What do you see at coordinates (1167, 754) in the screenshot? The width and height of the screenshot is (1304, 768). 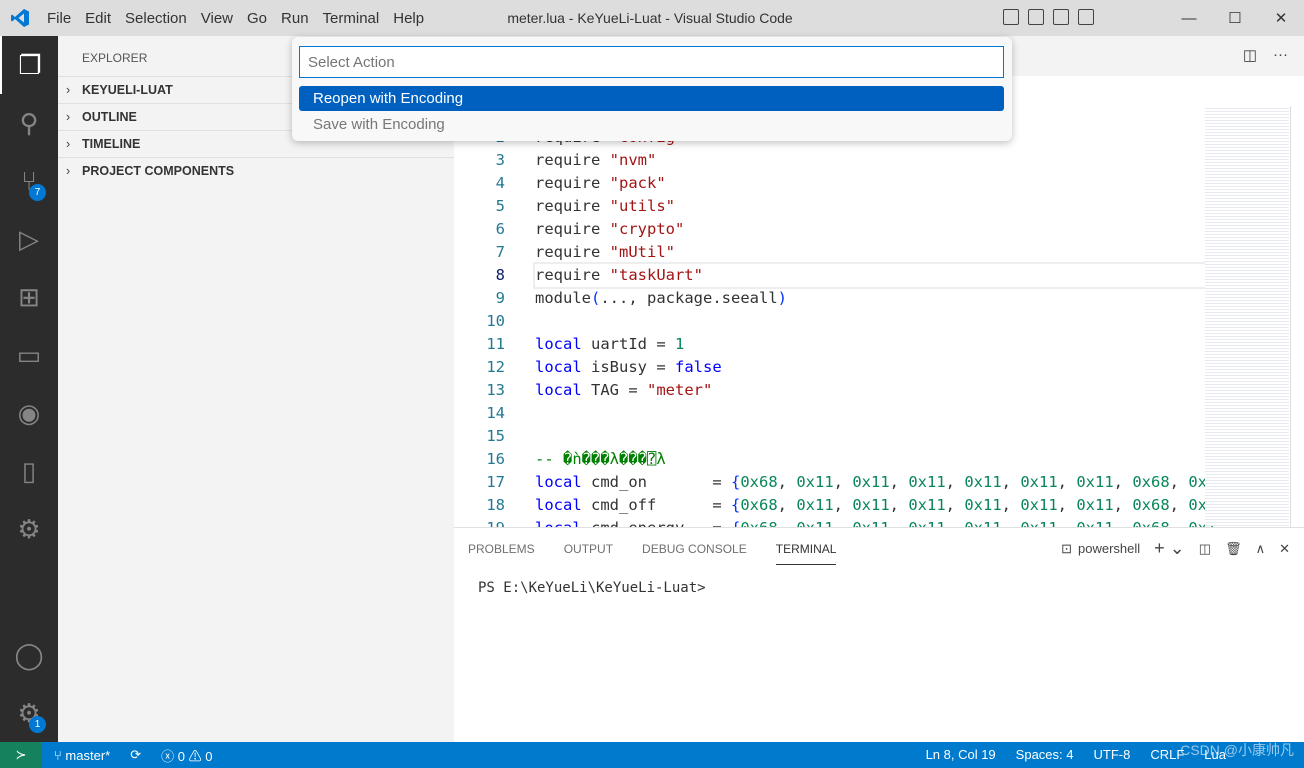 I see `line-ending: CRLF` at bounding box center [1167, 754].